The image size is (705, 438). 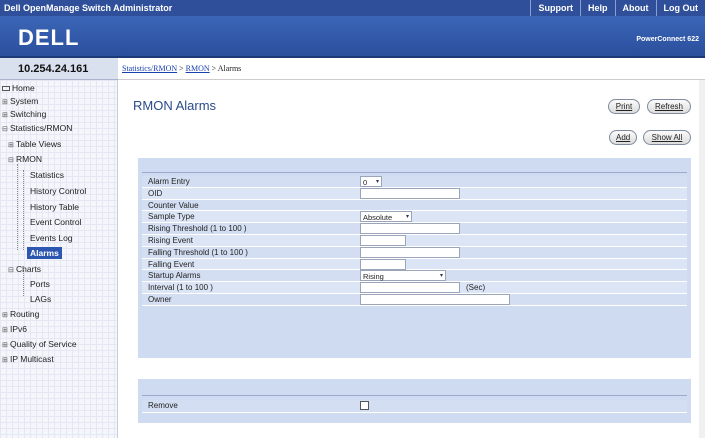 What do you see at coordinates (410, 229) in the screenshot?
I see `rising-threshold-input` at bounding box center [410, 229].